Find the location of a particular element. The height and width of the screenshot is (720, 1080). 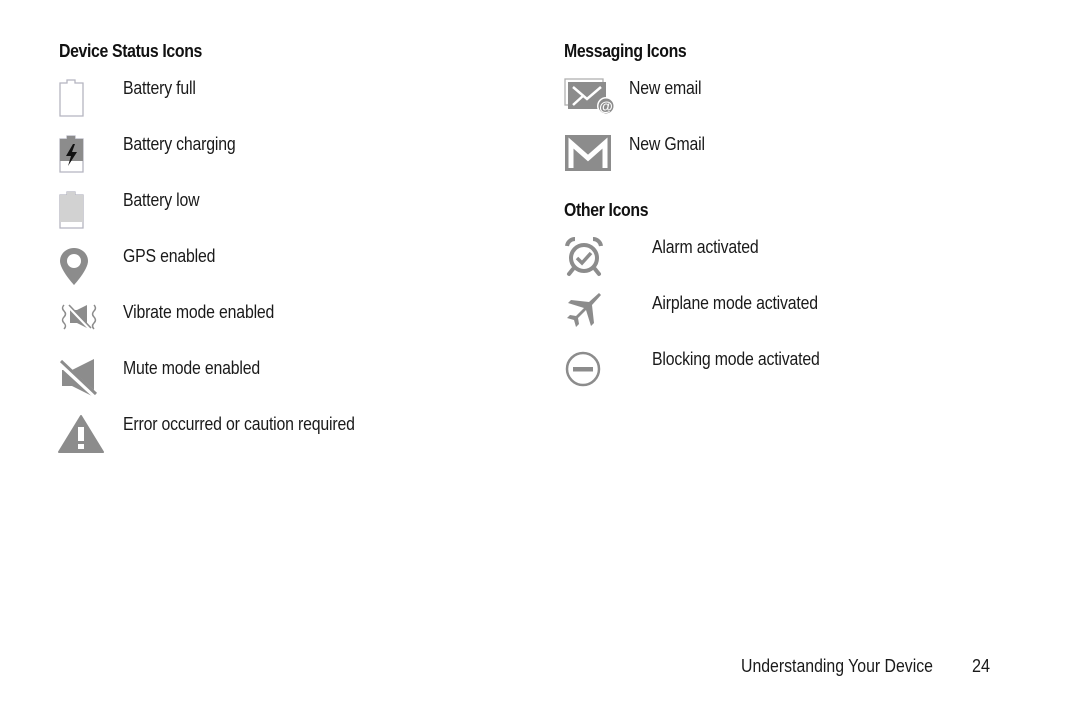

mute-icon is located at coordinates (80, 380).